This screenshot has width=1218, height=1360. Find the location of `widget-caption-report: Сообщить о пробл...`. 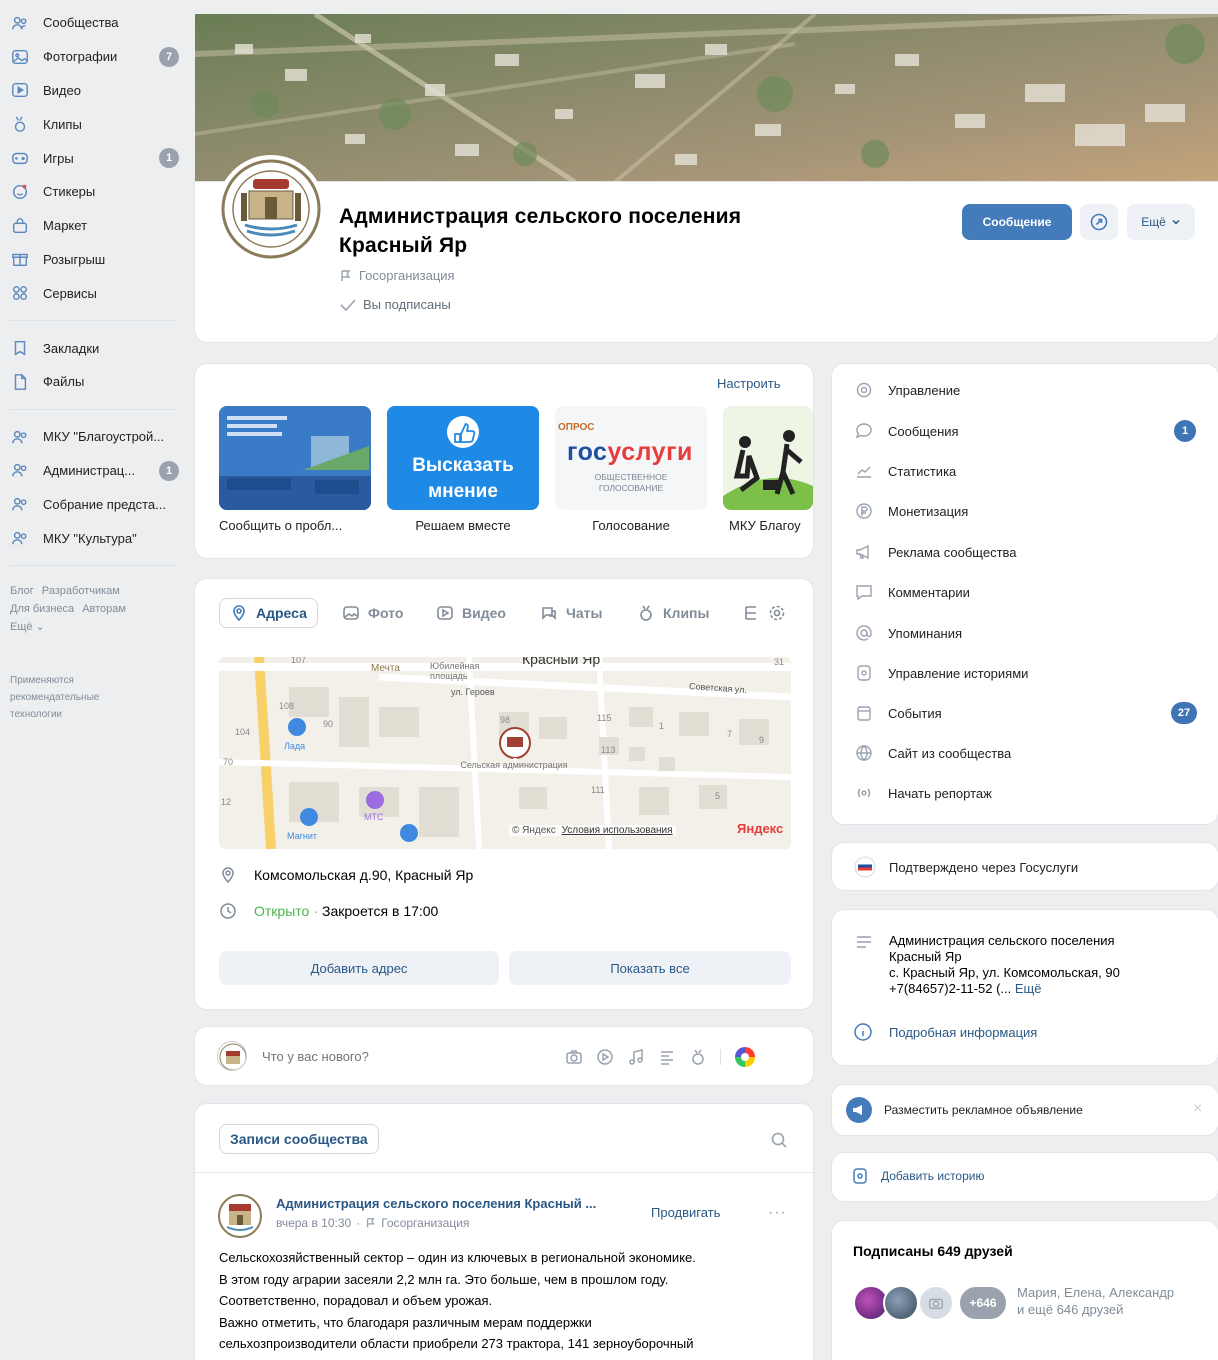

widget-caption-report: Сообщить о пробл... is located at coordinates (299, 525).